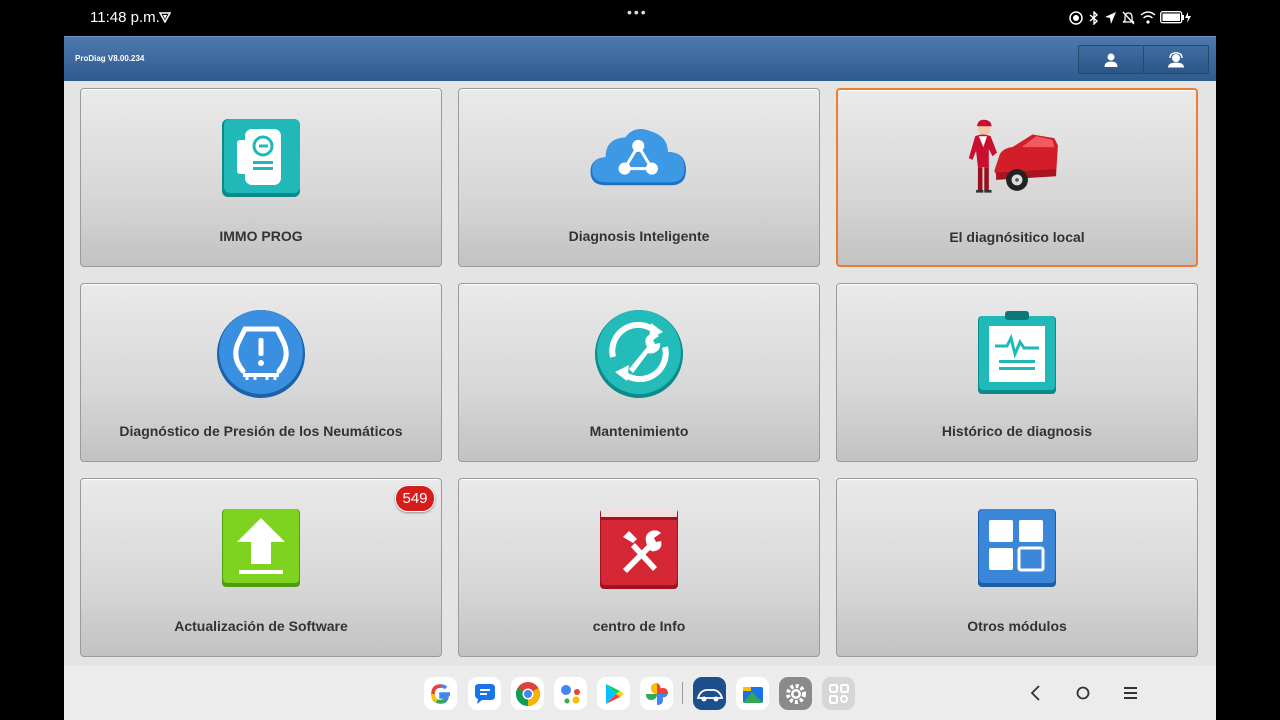  I want to click on tile-centro-info: centro de Info, so click(639, 567).